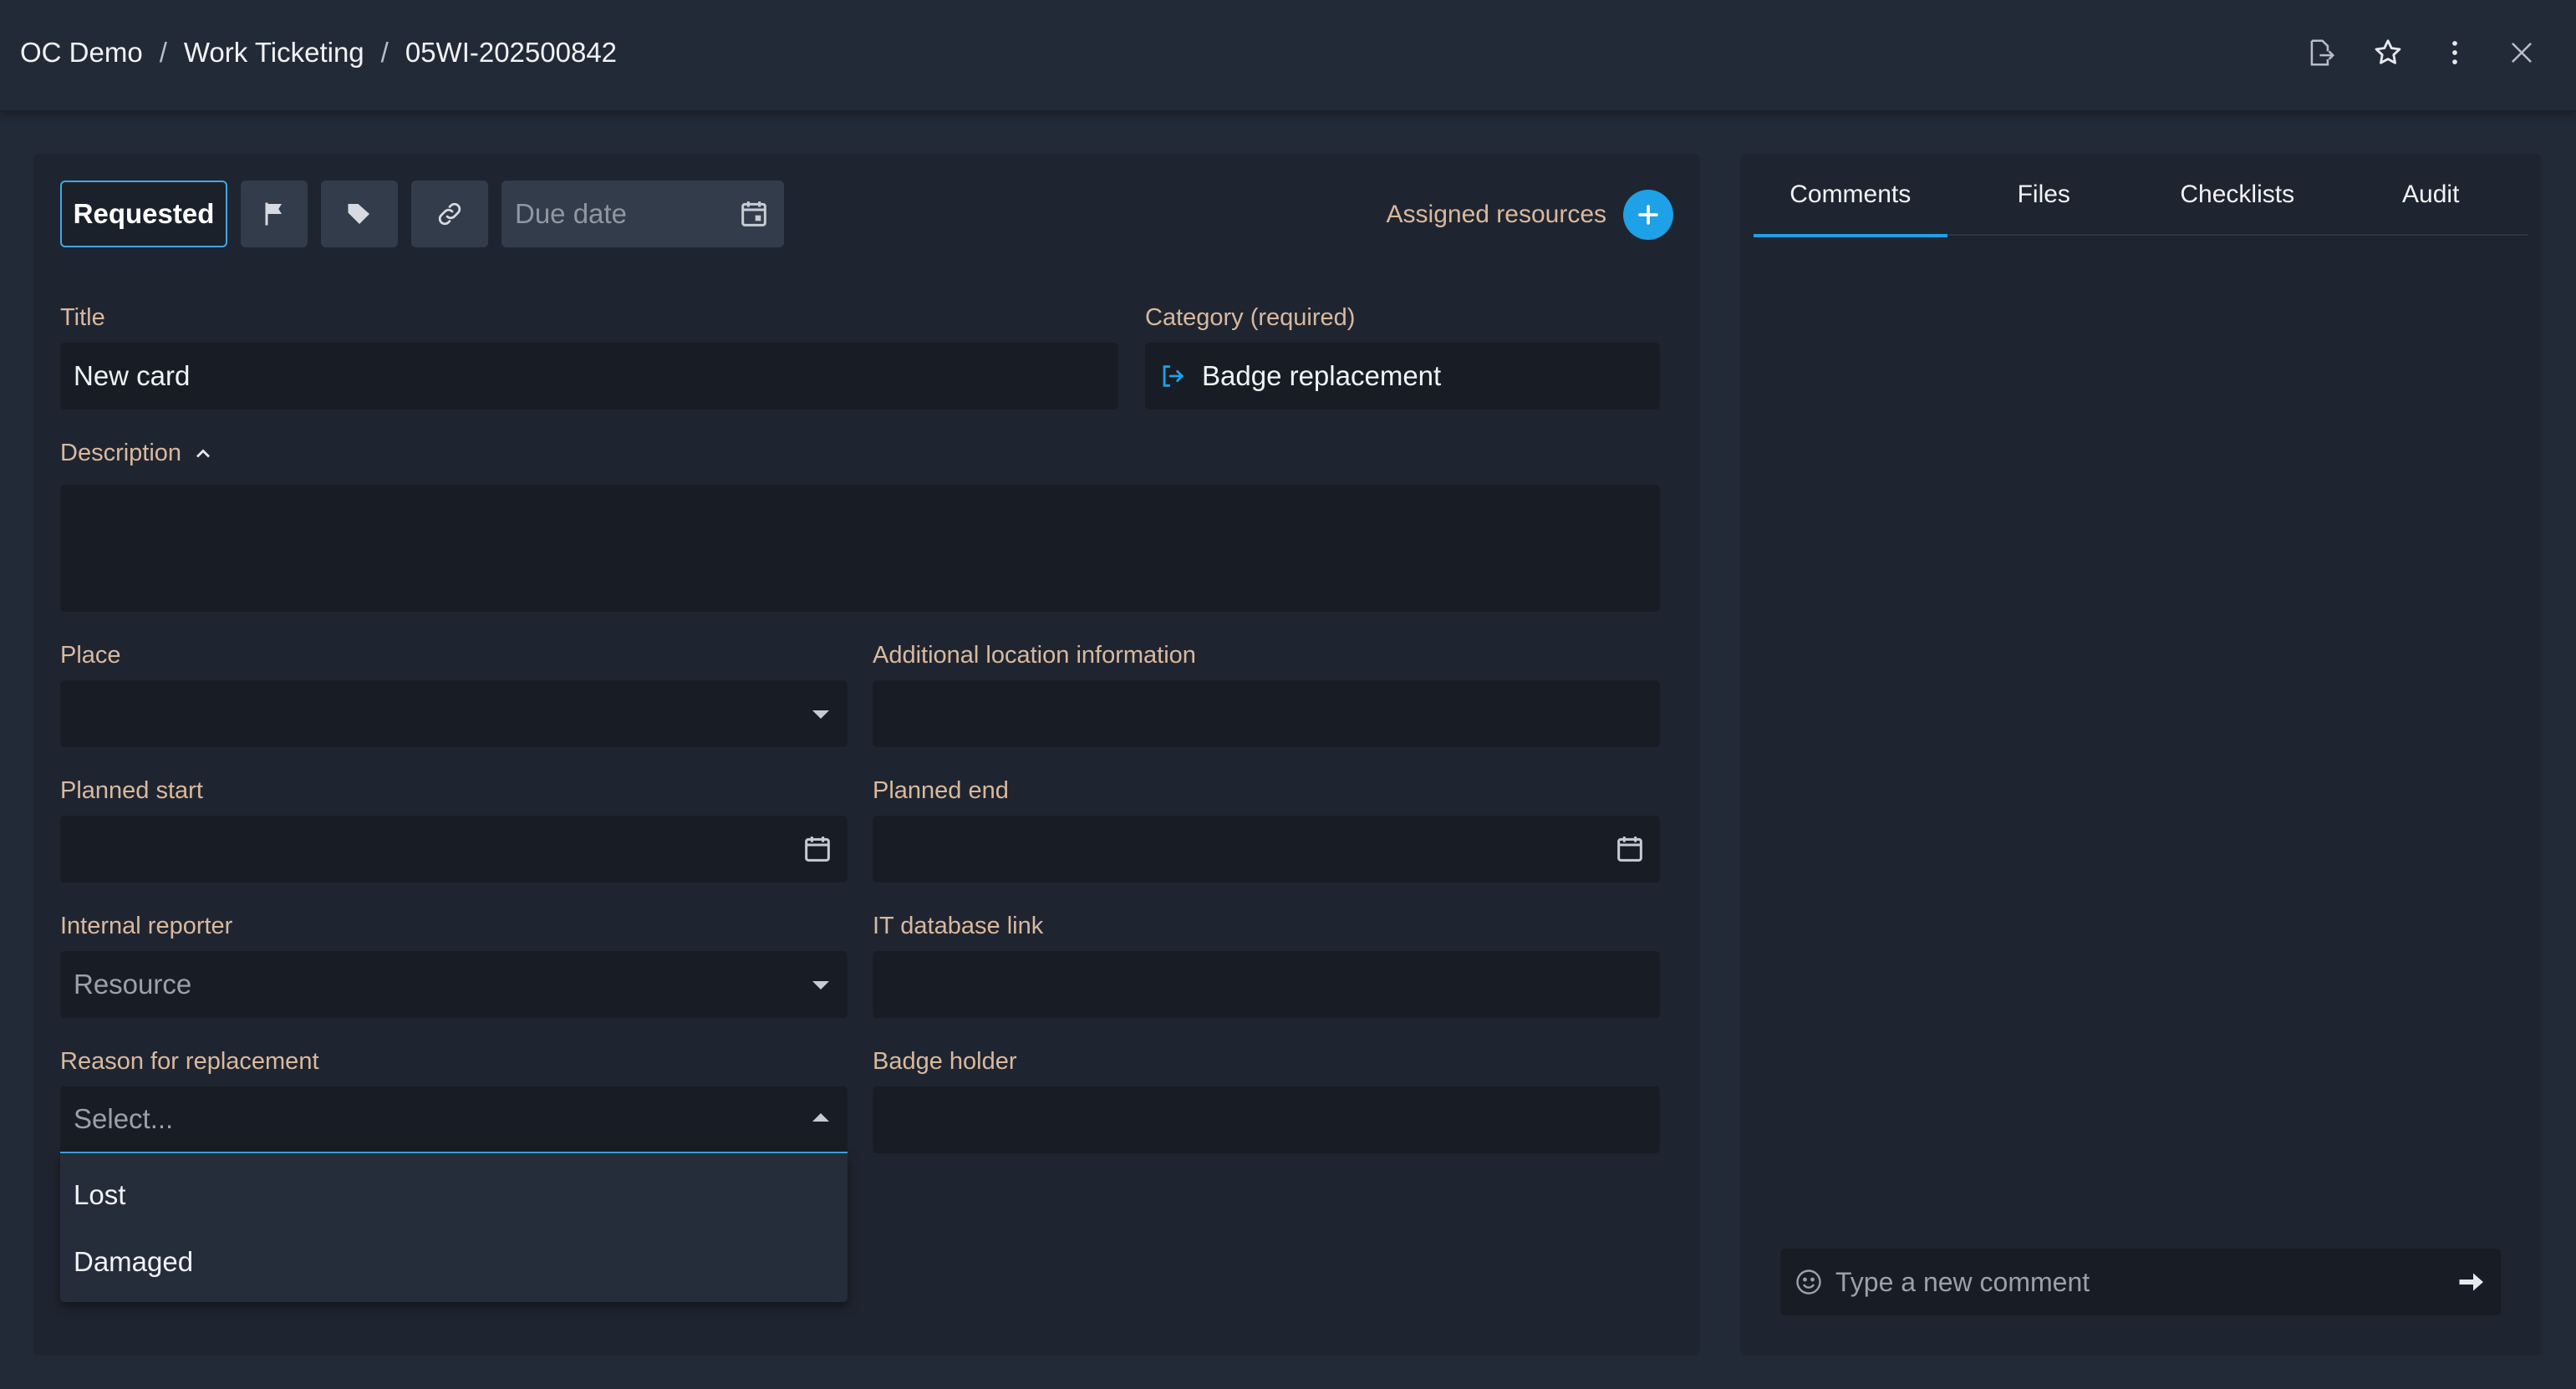 Image resolution: width=2576 pixels, height=1389 pixels. What do you see at coordinates (81, 53) in the screenshot?
I see `breadcrumb-item-workspace: OC Demo` at bounding box center [81, 53].